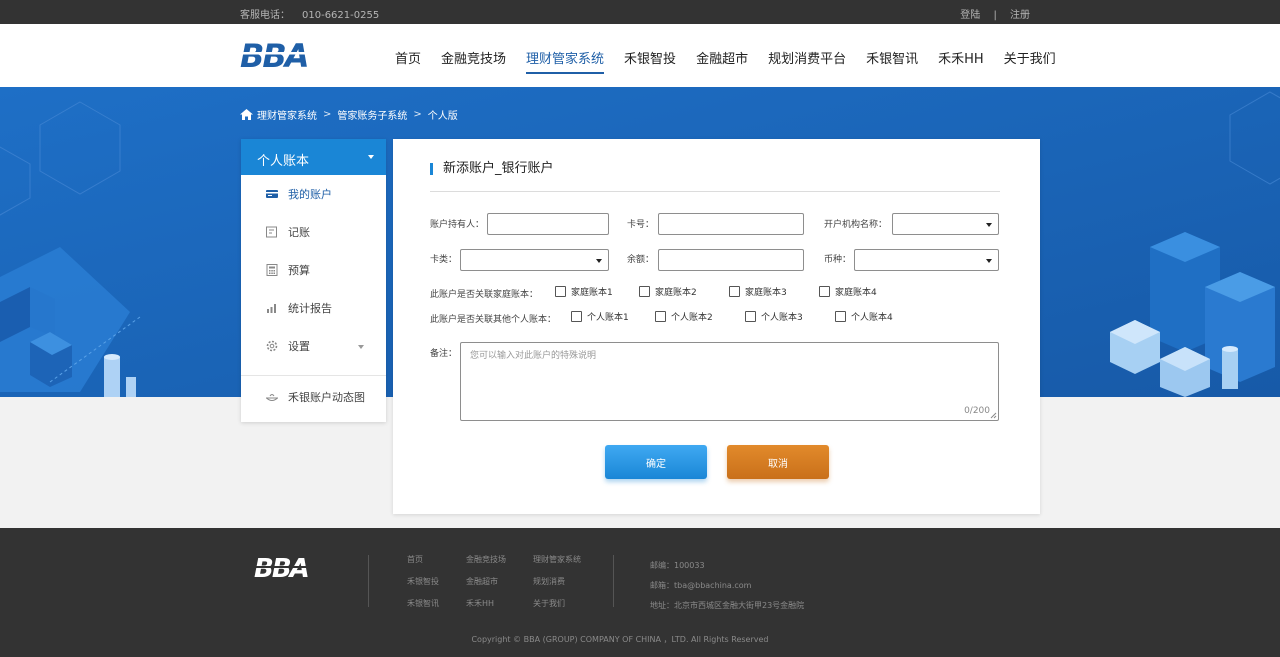 The image size is (1280, 657). What do you see at coordinates (341, 15) in the screenshot?
I see `phone-number: 010-6621-0255` at bounding box center [341, 15].